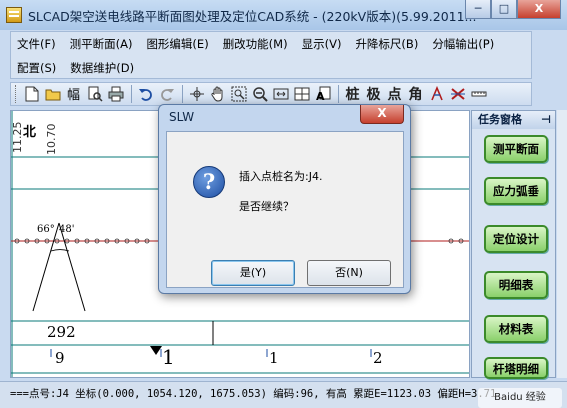 The height and width of the screenshot is (408, 567). I want to click on svg-text: 幅, so click(73, 95).